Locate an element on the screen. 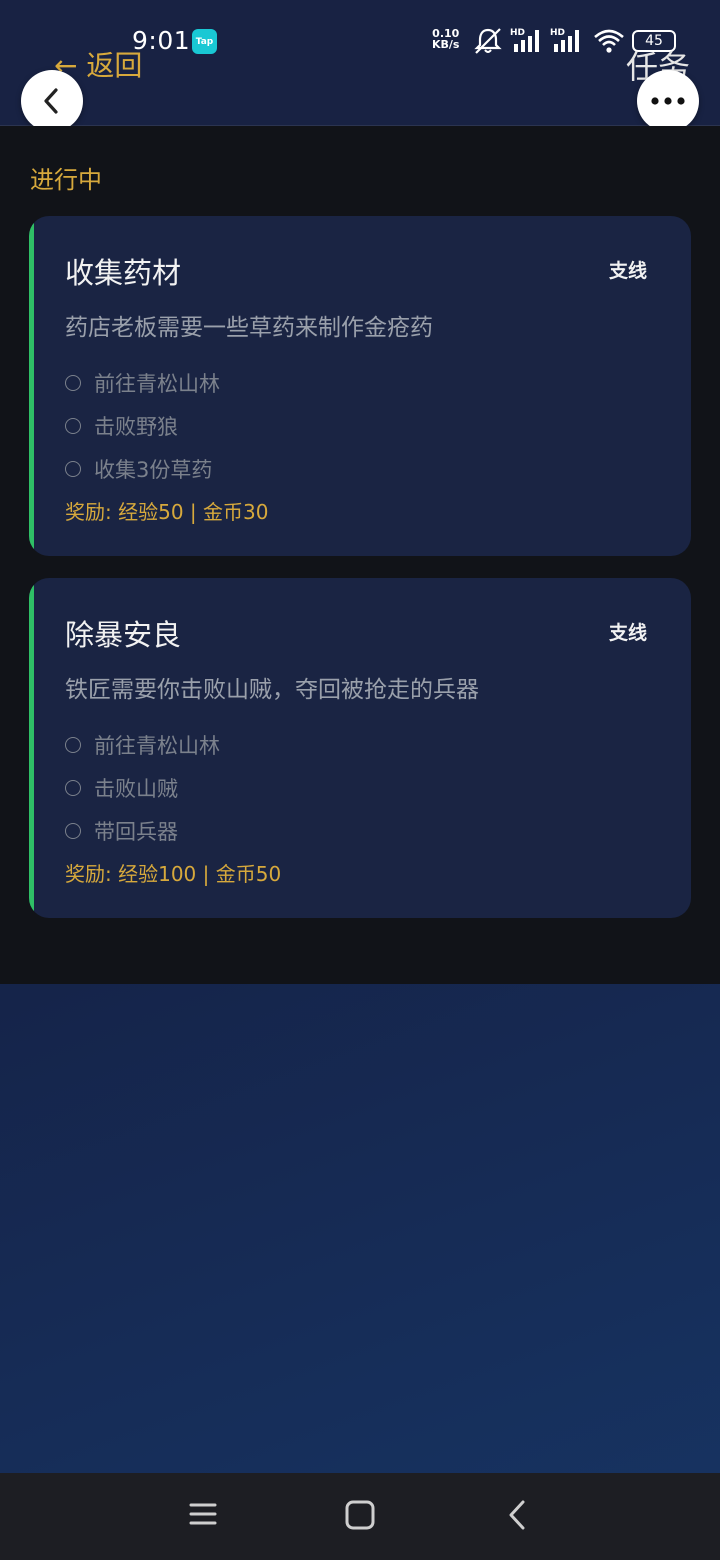  objective-text: 击败山贼 is located at coordinates (136, 789).